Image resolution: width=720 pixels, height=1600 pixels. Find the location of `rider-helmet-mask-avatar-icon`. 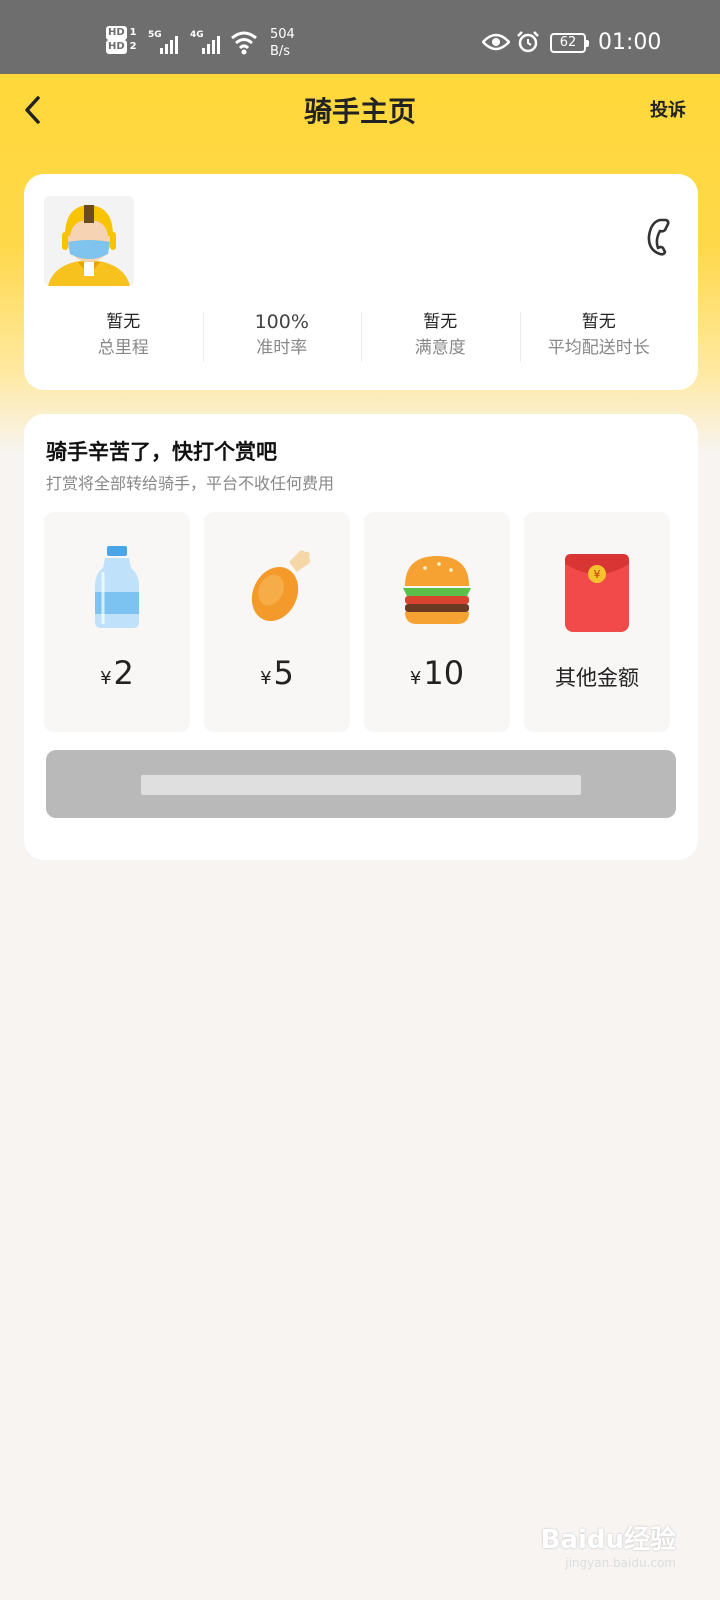

rider-helmet-mask-avatar-icon is located at coordinates (89, 241).